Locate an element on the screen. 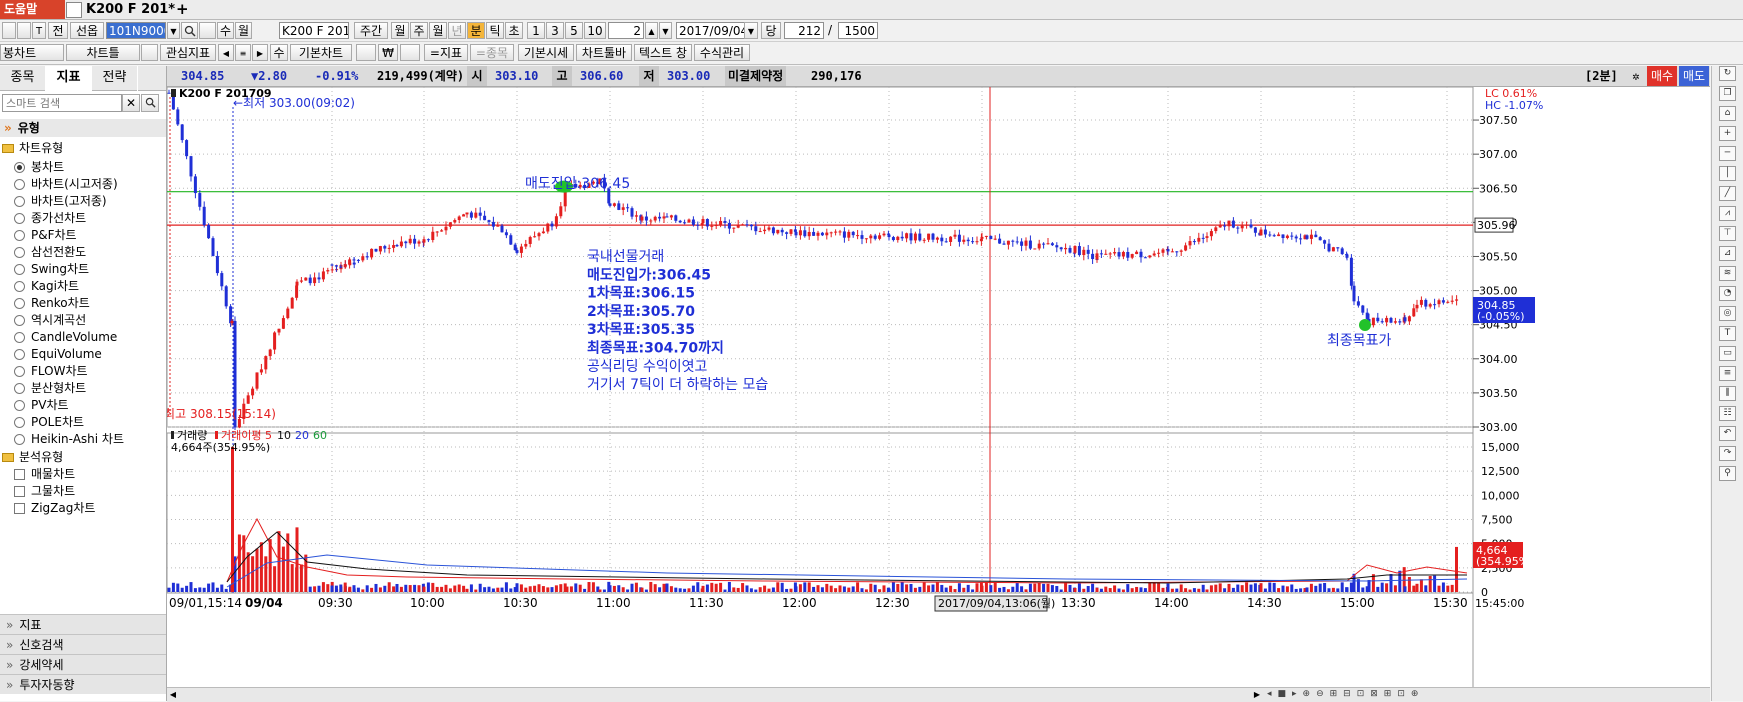 Image resolution: width=1743 pixels, height=702 pixels. formula-button: 수 is located at coordinates (279, 52).